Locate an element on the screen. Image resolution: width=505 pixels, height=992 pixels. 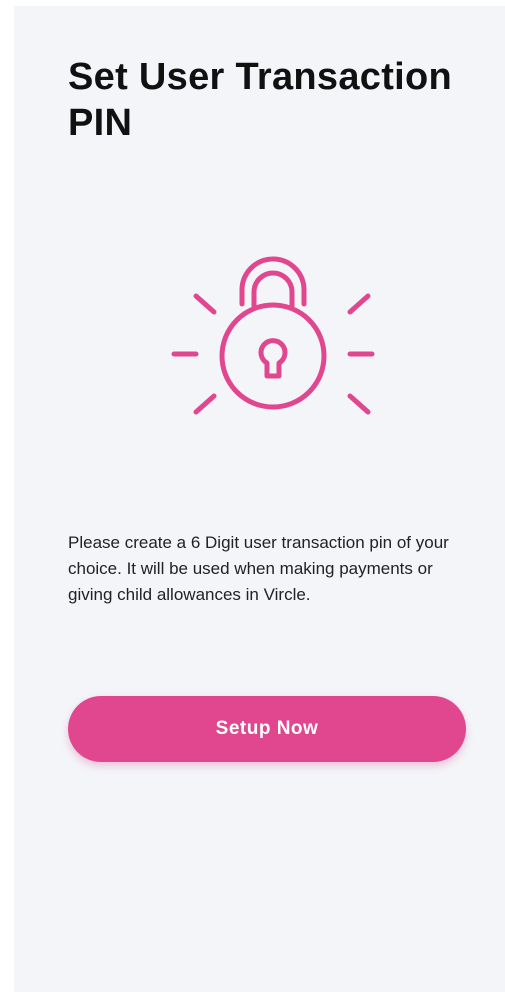
page-title: Set User Transaction PIN is located at coordinates (260, 100).